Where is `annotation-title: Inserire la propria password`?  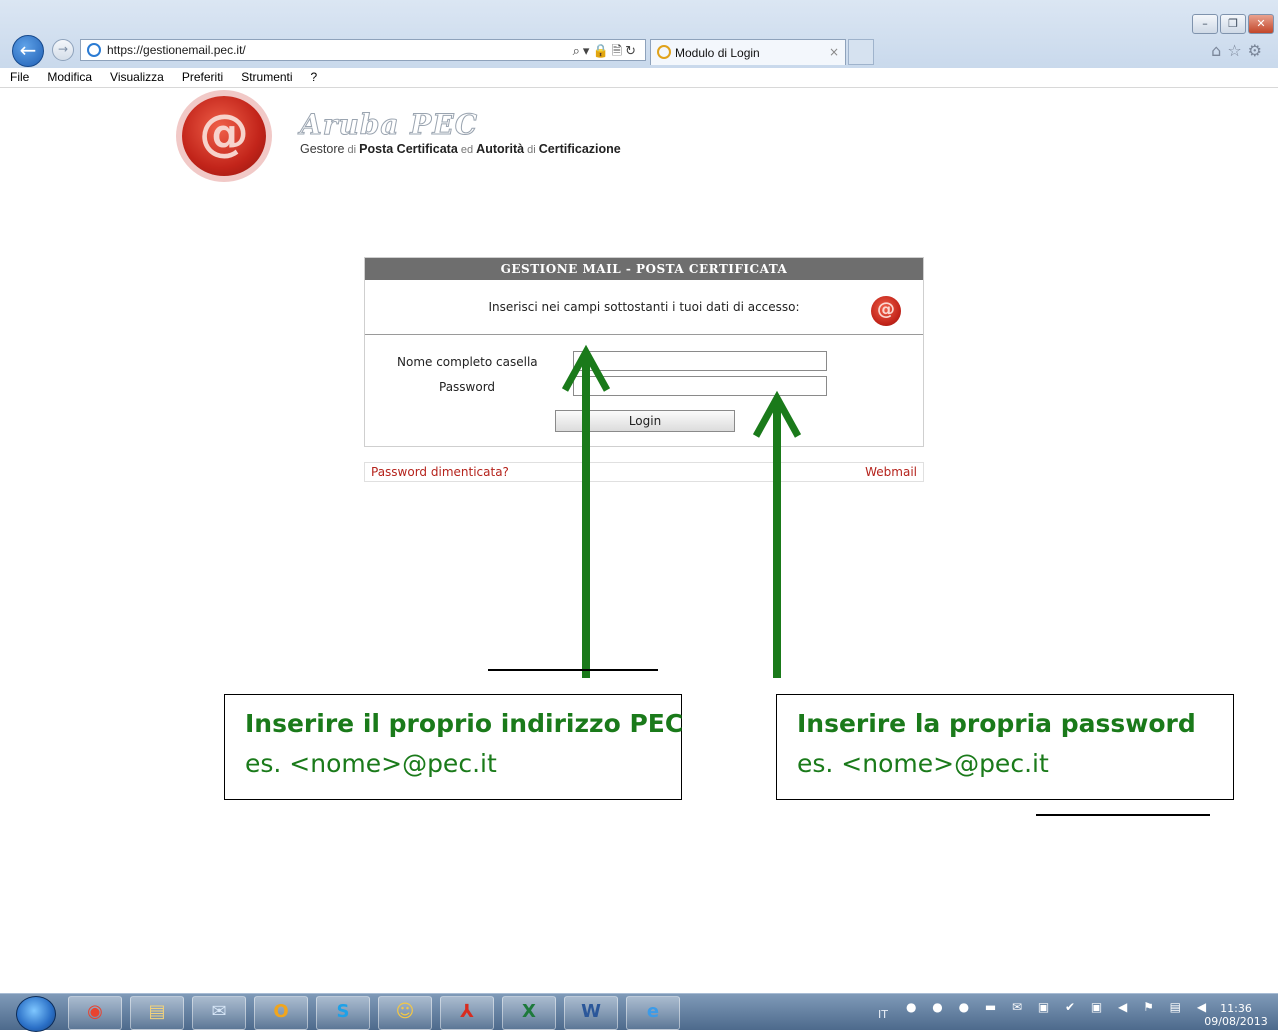
annotation-title: Inserire la propria password is located at coordinates (996, 723).